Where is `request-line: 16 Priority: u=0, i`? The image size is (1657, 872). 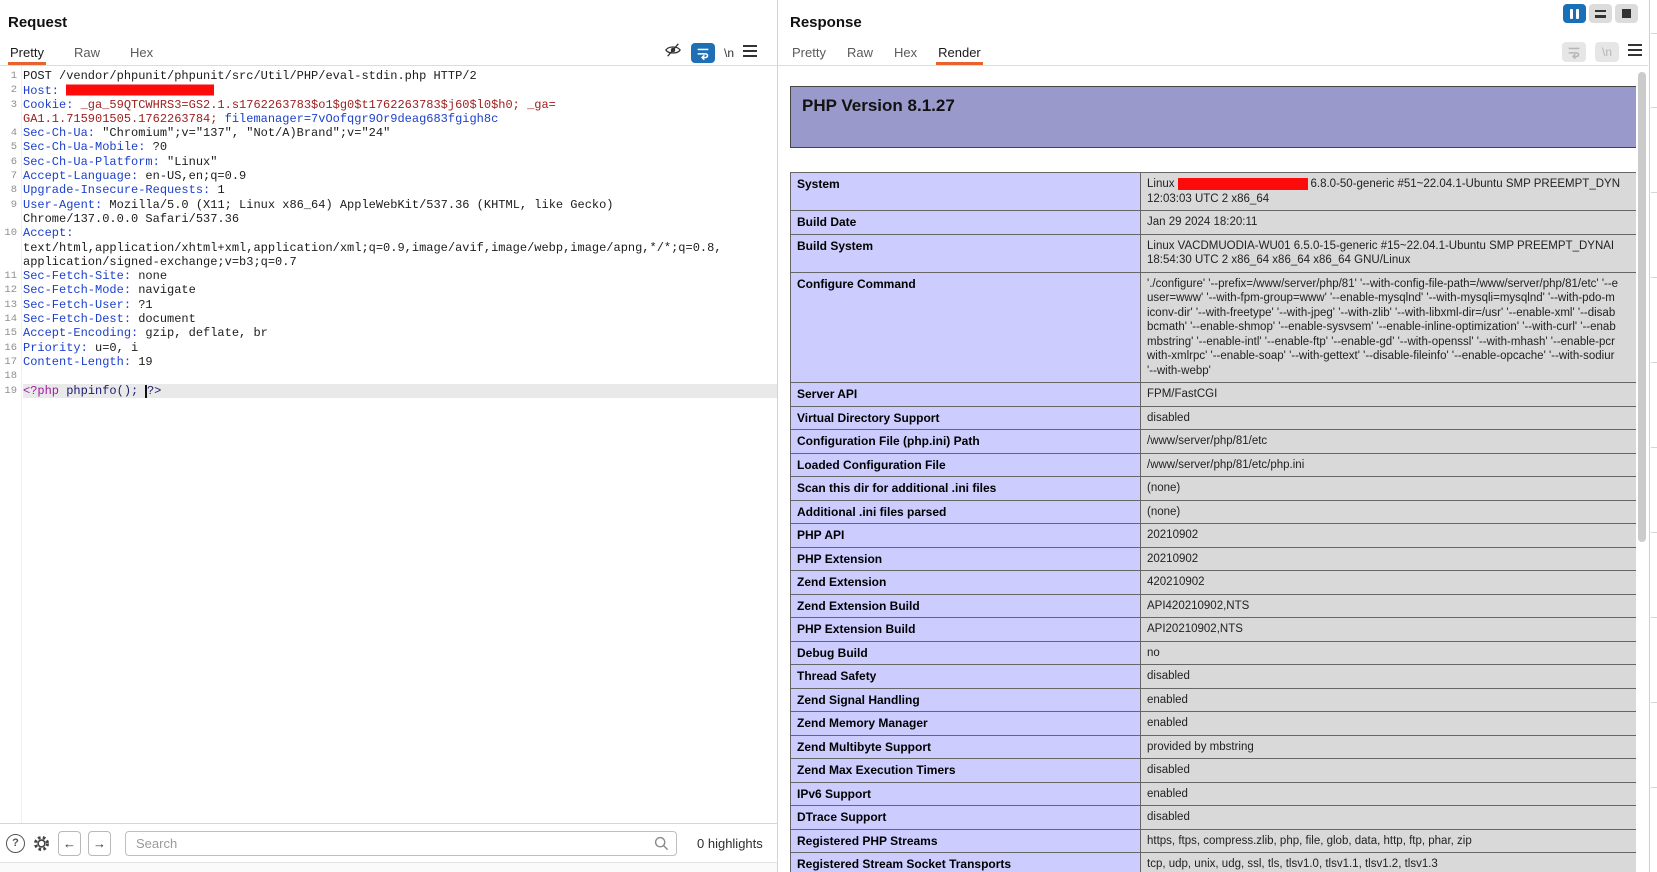
request-line: 16 Priority: u=0, i is located at coordinates (388, 348).